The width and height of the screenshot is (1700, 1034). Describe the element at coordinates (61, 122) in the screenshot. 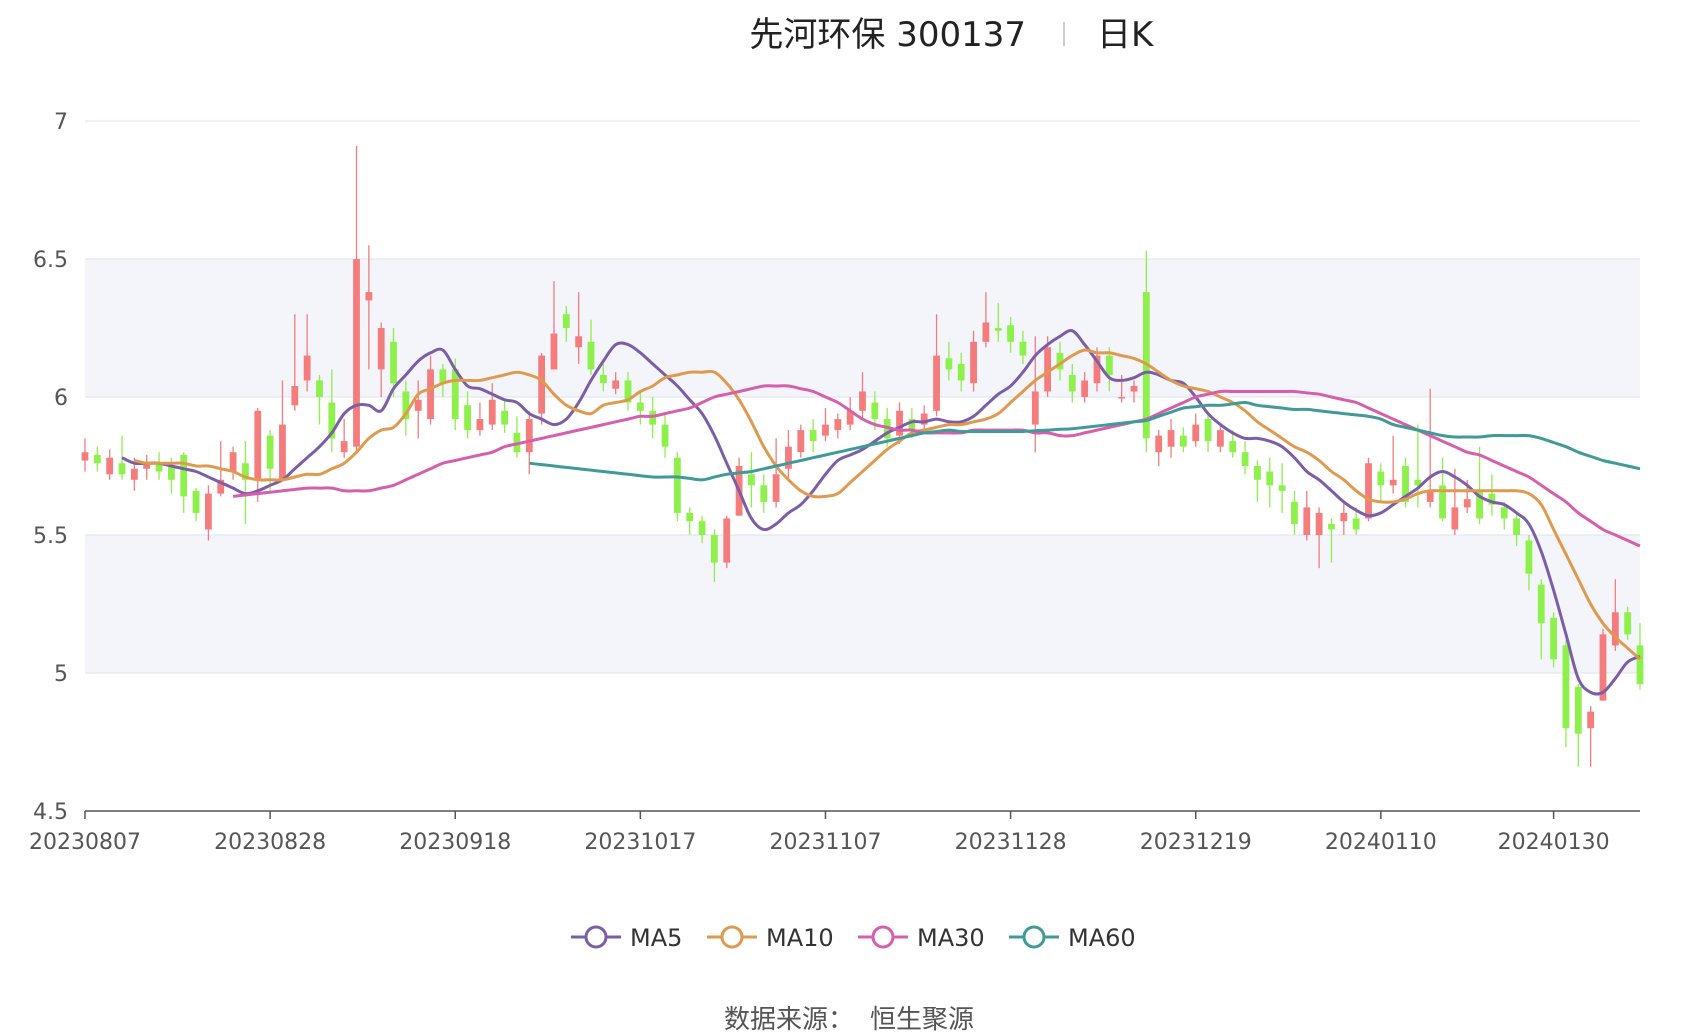

I see `y-tick-label: 7` at that location.